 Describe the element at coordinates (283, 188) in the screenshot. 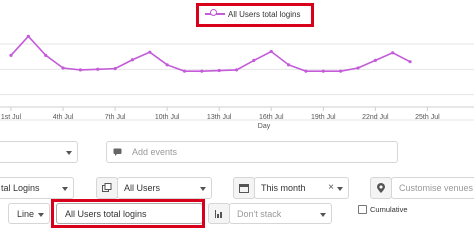

I see `date-range-value: This month` at that location.